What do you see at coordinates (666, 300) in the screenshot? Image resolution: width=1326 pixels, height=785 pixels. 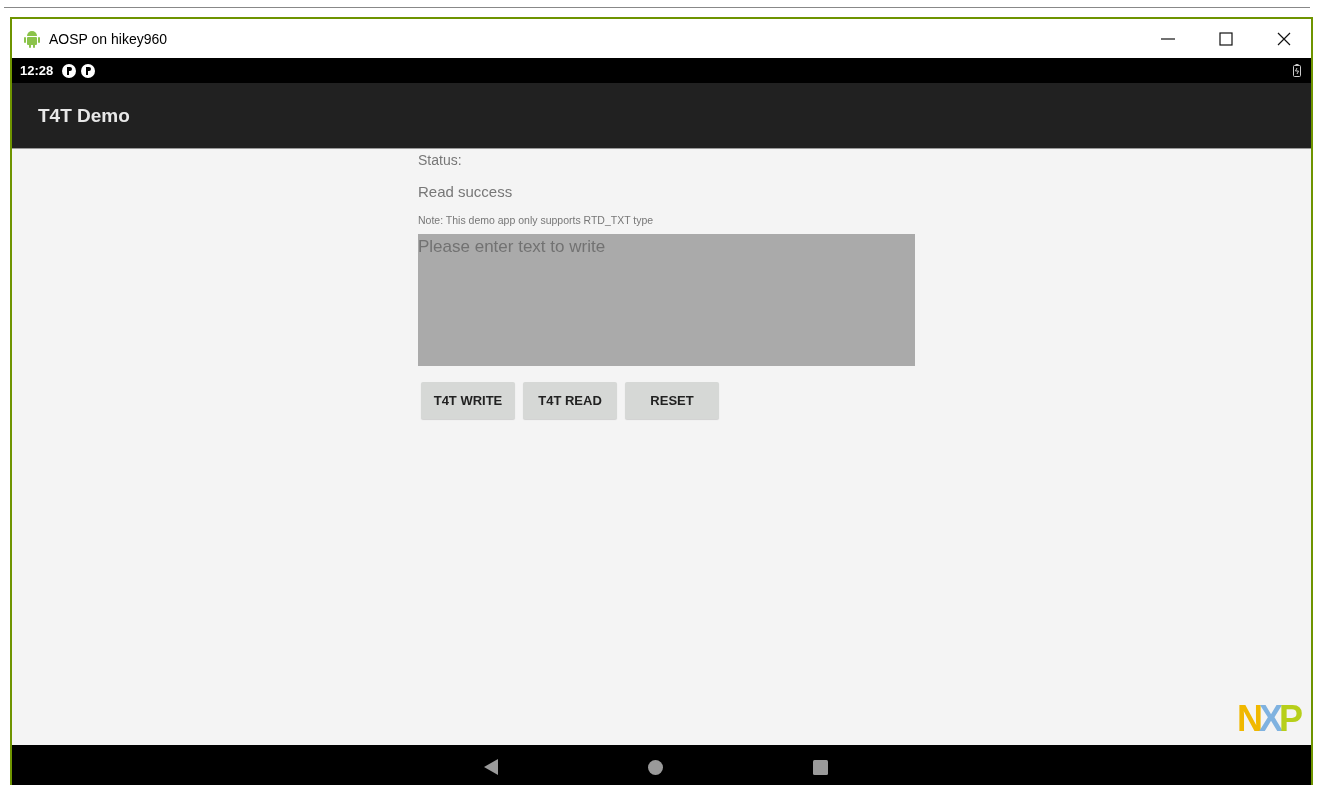 I see `text-input-field: Please enter text to write` at bounding box center [666, 300].